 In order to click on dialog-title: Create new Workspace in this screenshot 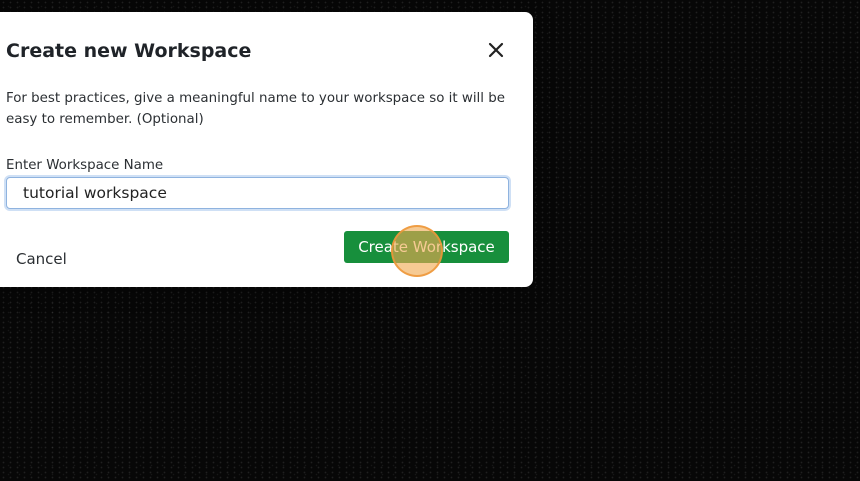, I will do `click(129, 51)`.